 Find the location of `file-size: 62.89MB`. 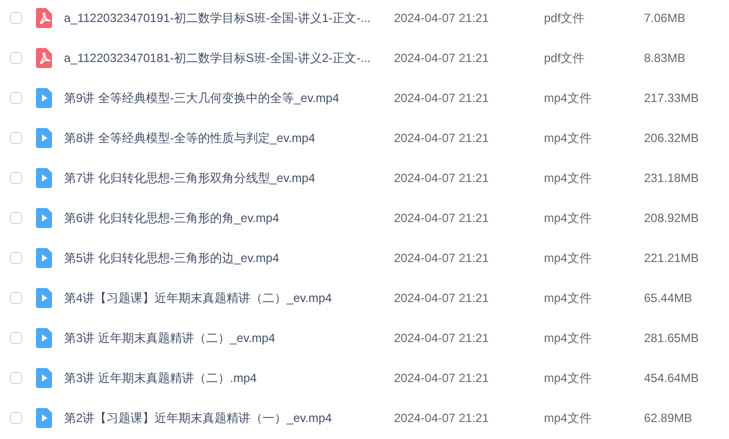

file-size: 62.89MB is located at coordinates (668, 418).